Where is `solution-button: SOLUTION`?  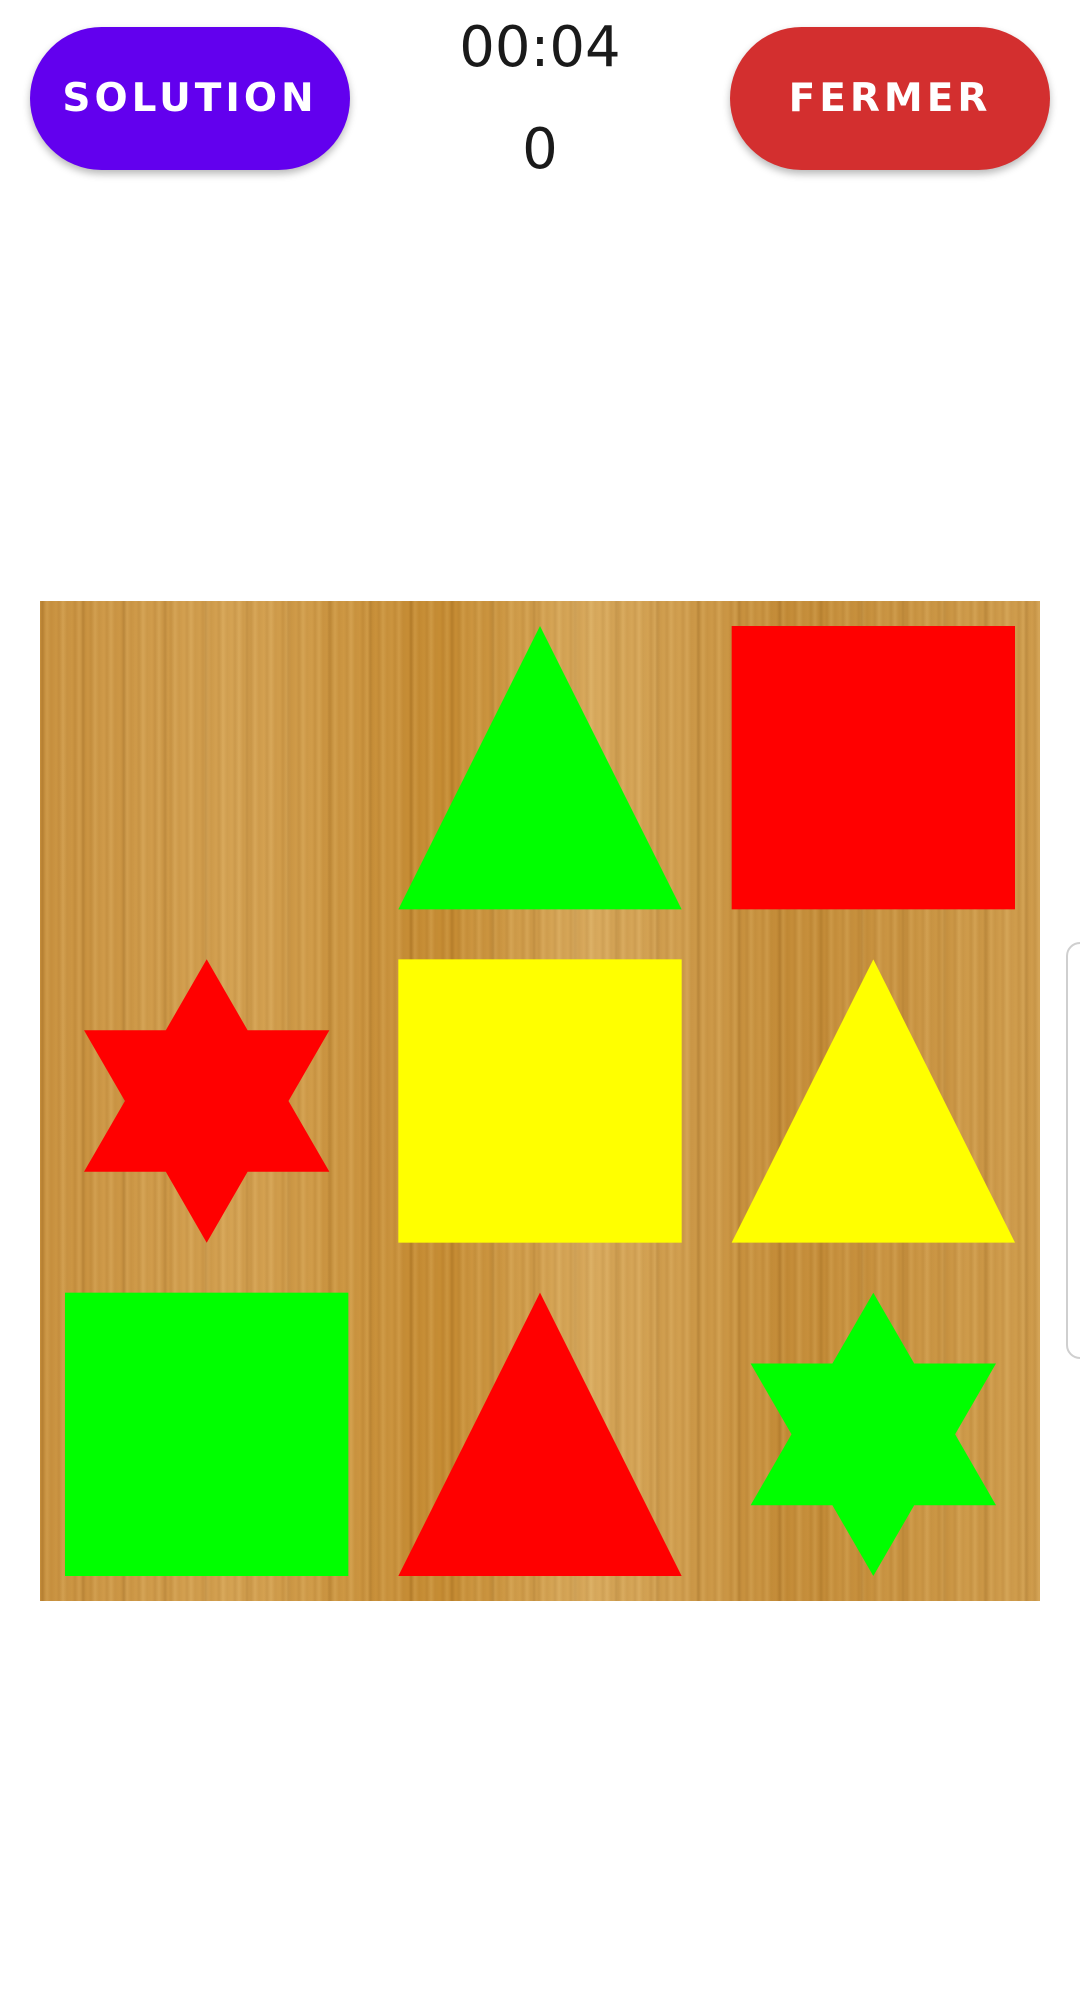
solution-button: SOLUTION is located at coordinates (190, 98).